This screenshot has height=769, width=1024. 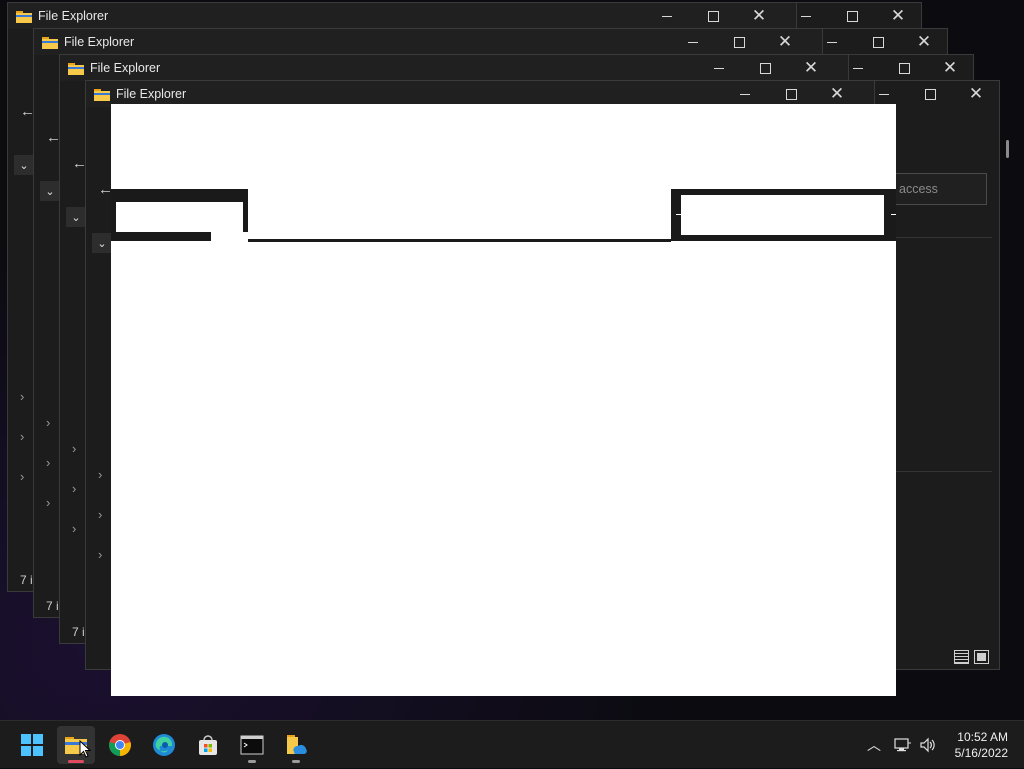 I want to click on terminal-icon, so click(x=252, y=745).